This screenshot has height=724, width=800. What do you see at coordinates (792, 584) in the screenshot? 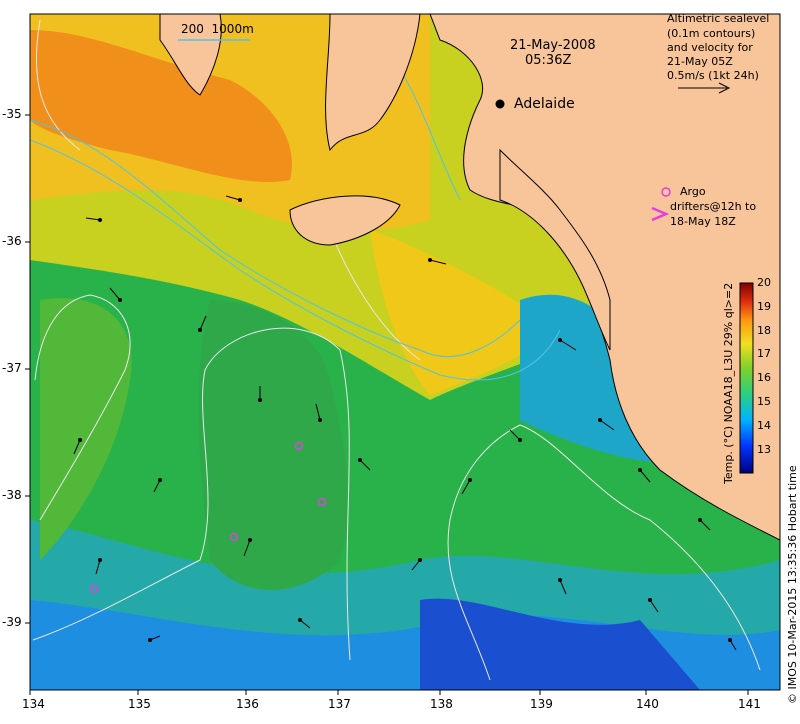
I see `credit-text: © IMOS 10-Mar-2015 13:35:36 Hobart time` at bounding box center [792, 584].